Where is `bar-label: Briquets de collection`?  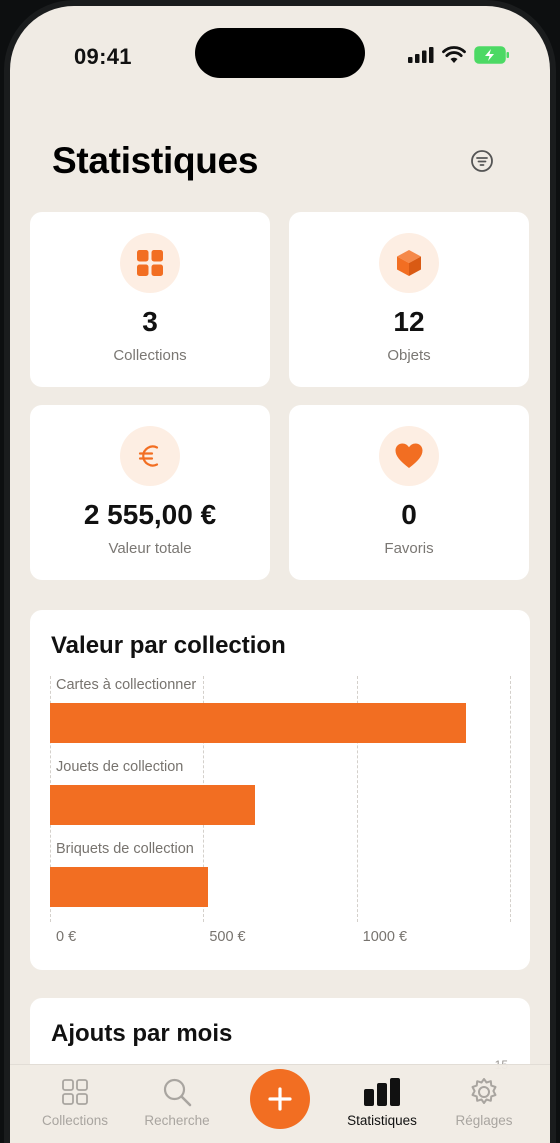 bar-label: Briquets de collection is located at coordinates (125, 849).